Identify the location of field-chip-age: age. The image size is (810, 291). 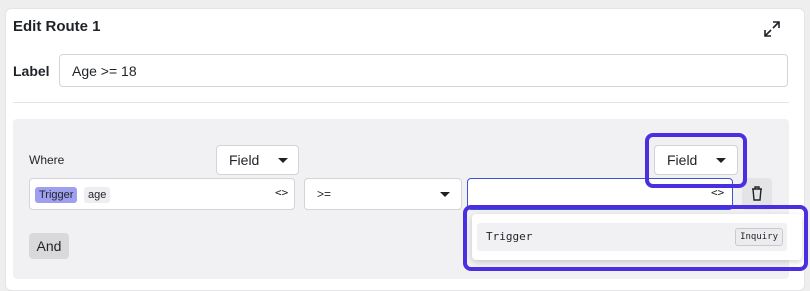
(97, 195).